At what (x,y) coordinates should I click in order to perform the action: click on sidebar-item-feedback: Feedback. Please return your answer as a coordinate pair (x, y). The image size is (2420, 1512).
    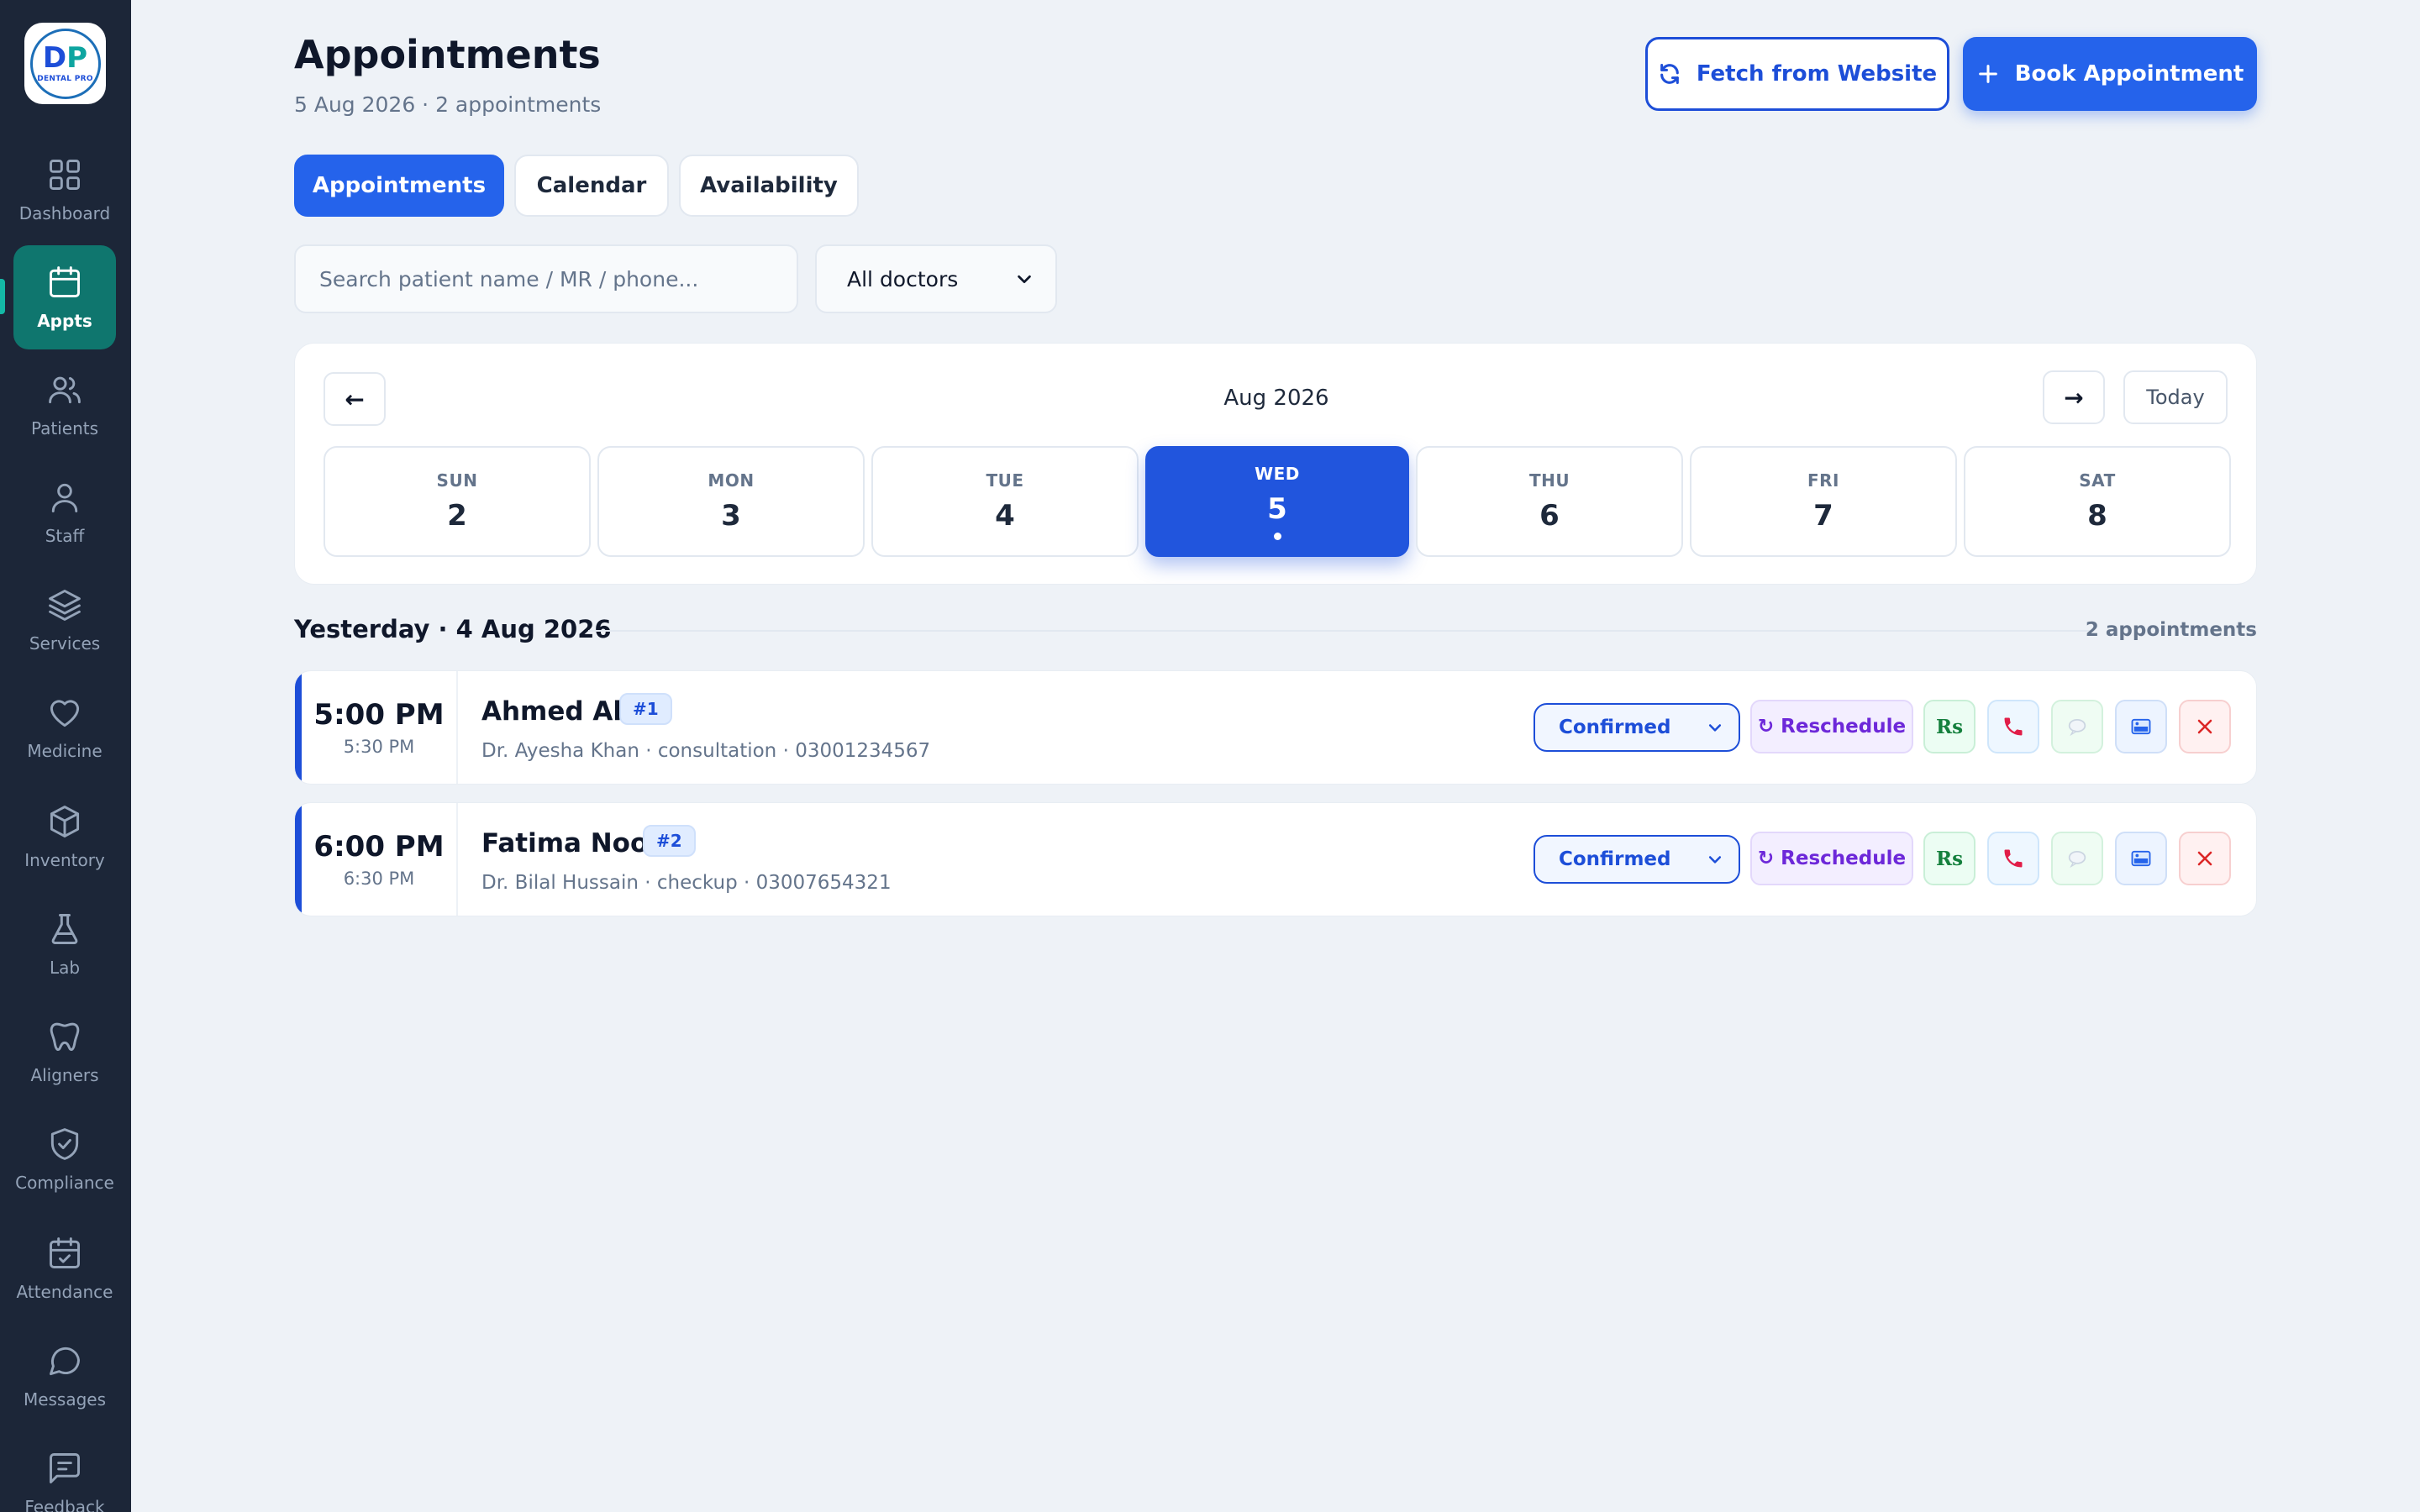
    Looking at the image, I should click on (64, 1471).